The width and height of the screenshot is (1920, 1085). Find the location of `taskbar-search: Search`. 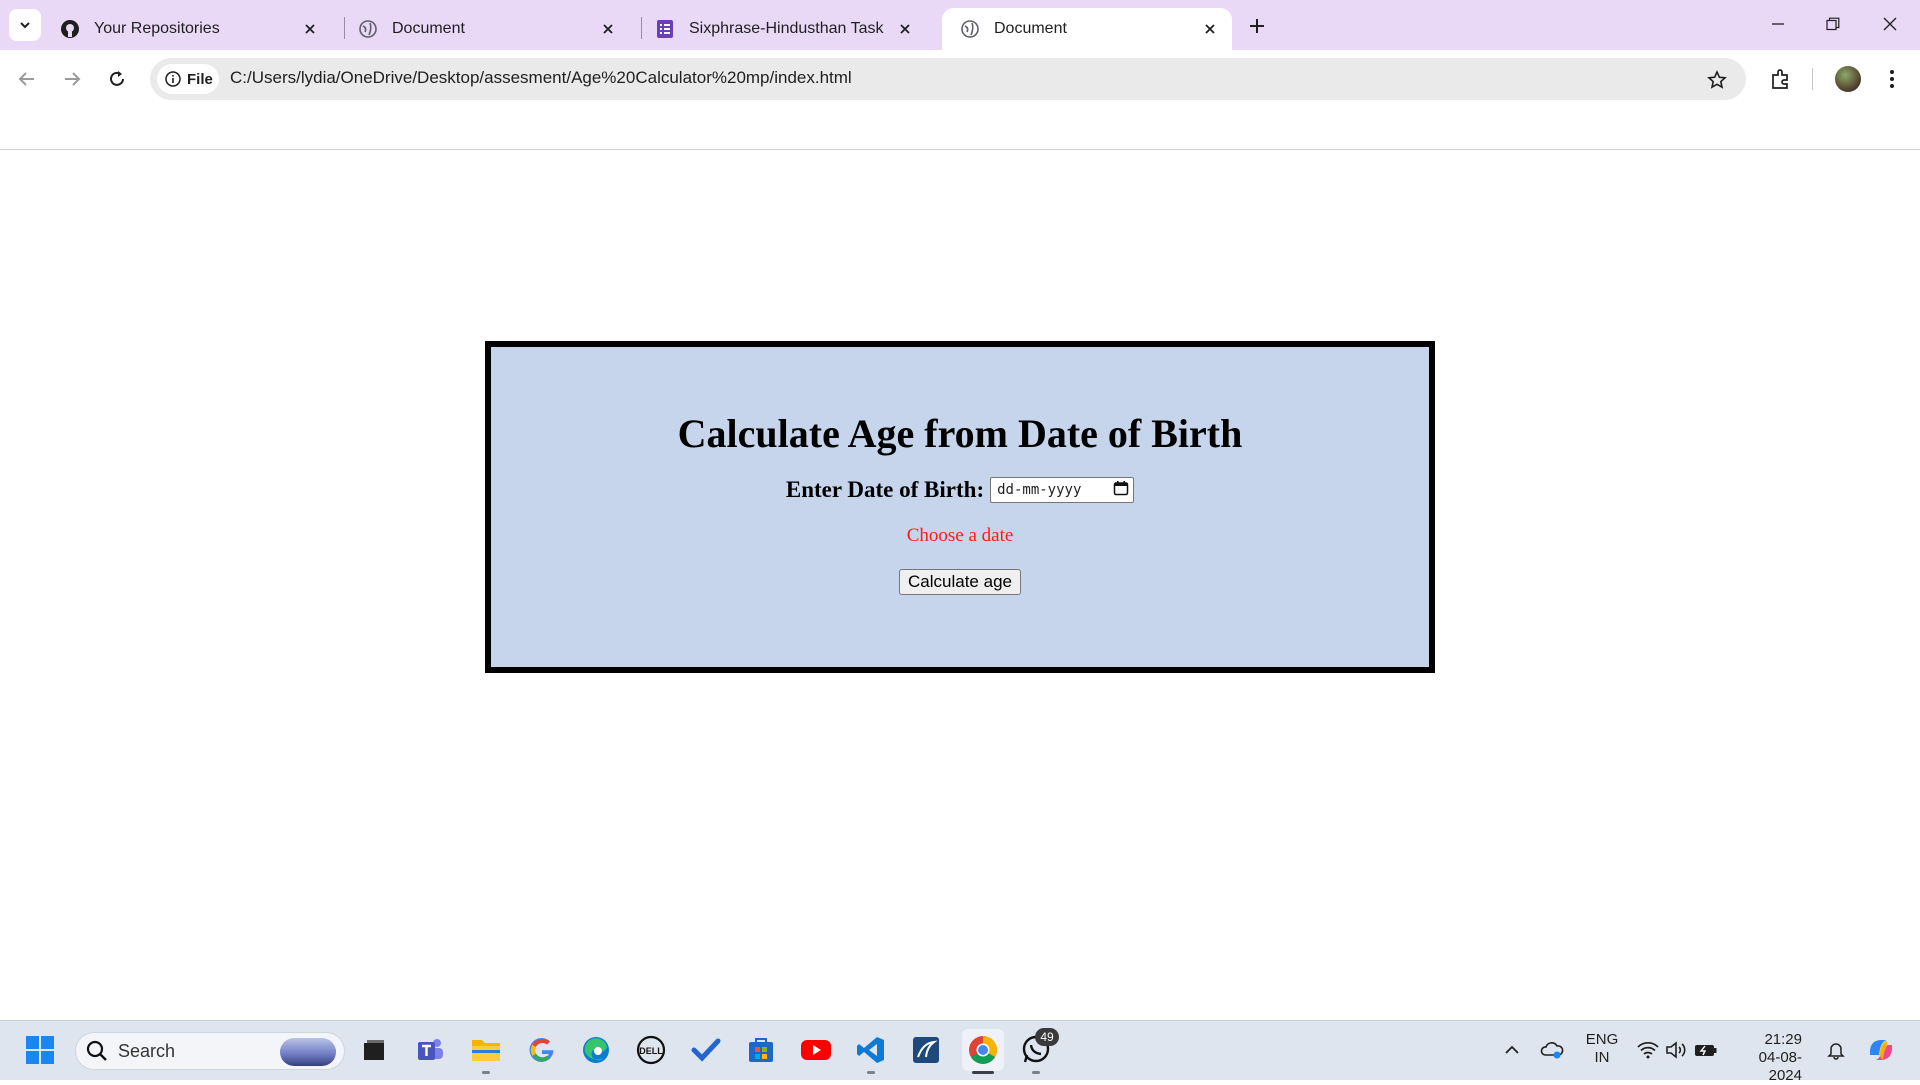

taskbar-search: Search is located at coordinates (210, 1051).